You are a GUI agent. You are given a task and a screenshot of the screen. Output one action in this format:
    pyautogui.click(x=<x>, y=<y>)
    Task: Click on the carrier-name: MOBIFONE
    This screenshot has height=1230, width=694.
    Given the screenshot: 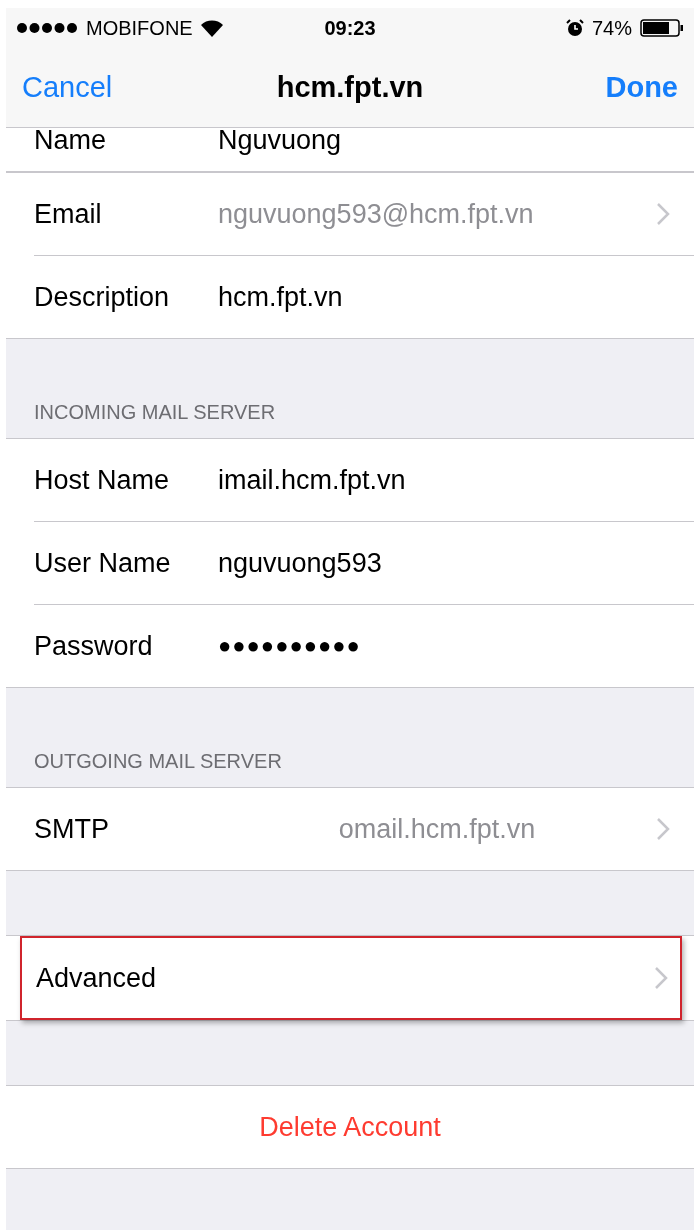 What is the action you would take?
    pyautogui.click(x=139, y=28)
    